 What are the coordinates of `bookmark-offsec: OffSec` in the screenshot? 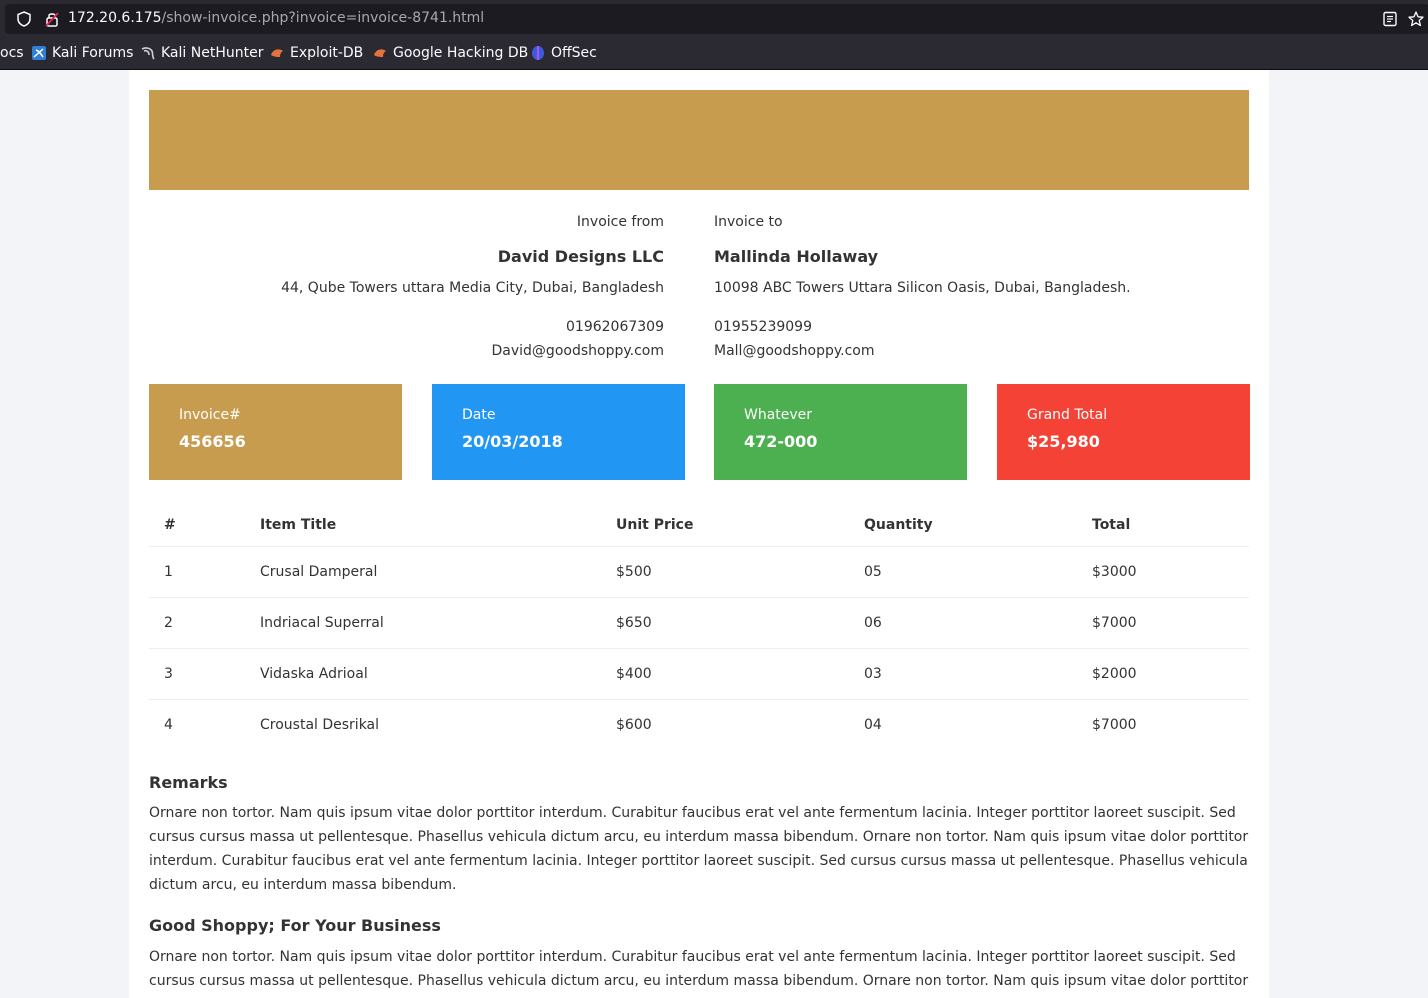 It's located at (563, 53).